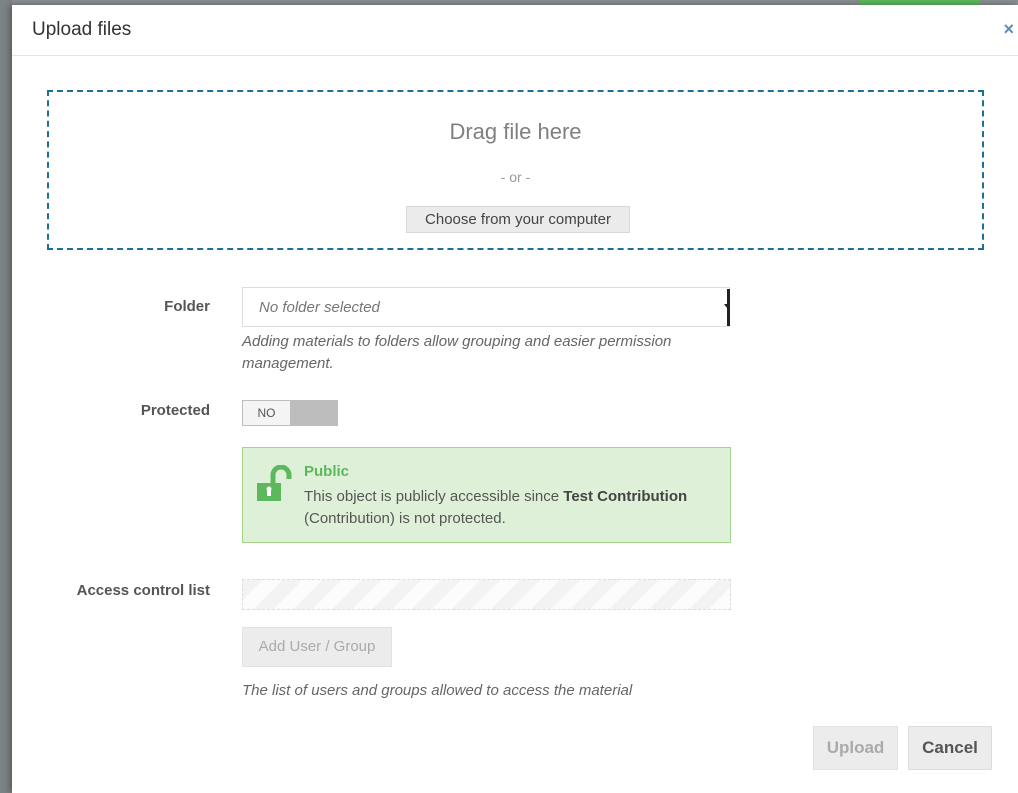  What do you see at coordinates (950, 748) in the screenshot?
I see `cancel-button: Cancel` at bounding box center [950, 748].